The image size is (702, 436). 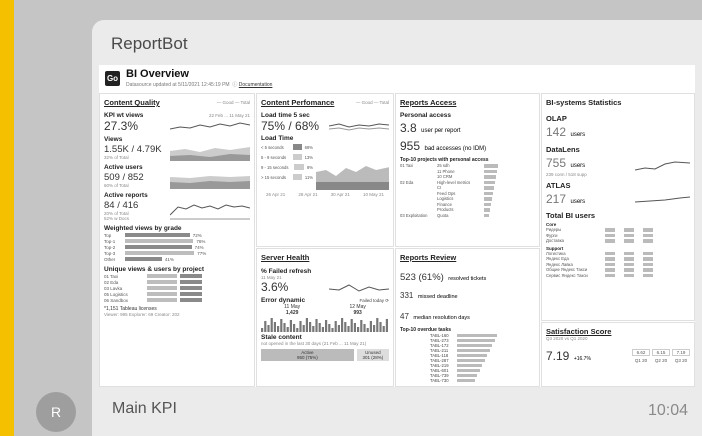 What do you see at coordinates (443, 166) in the screenshot?
I see `access-label: 25 sdh` at bounding box center [443, 166].